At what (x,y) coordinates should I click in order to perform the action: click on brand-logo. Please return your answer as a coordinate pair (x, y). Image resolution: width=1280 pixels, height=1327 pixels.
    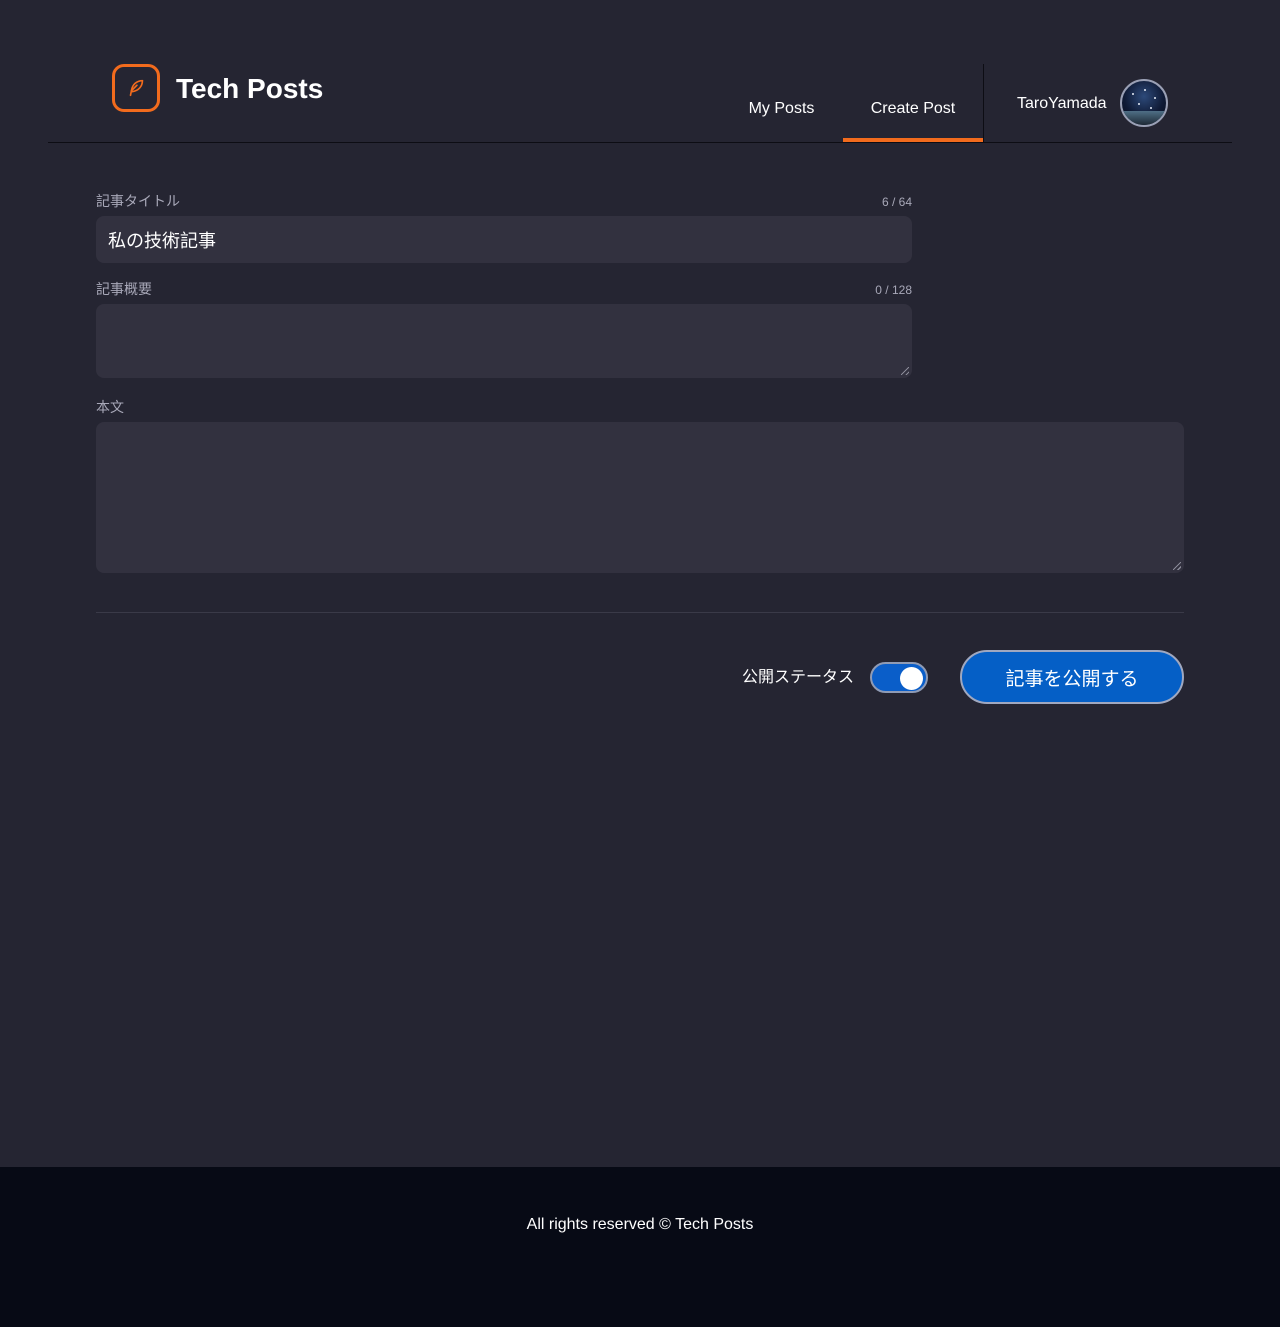
    Looking at the image, I should click on (136, 88).